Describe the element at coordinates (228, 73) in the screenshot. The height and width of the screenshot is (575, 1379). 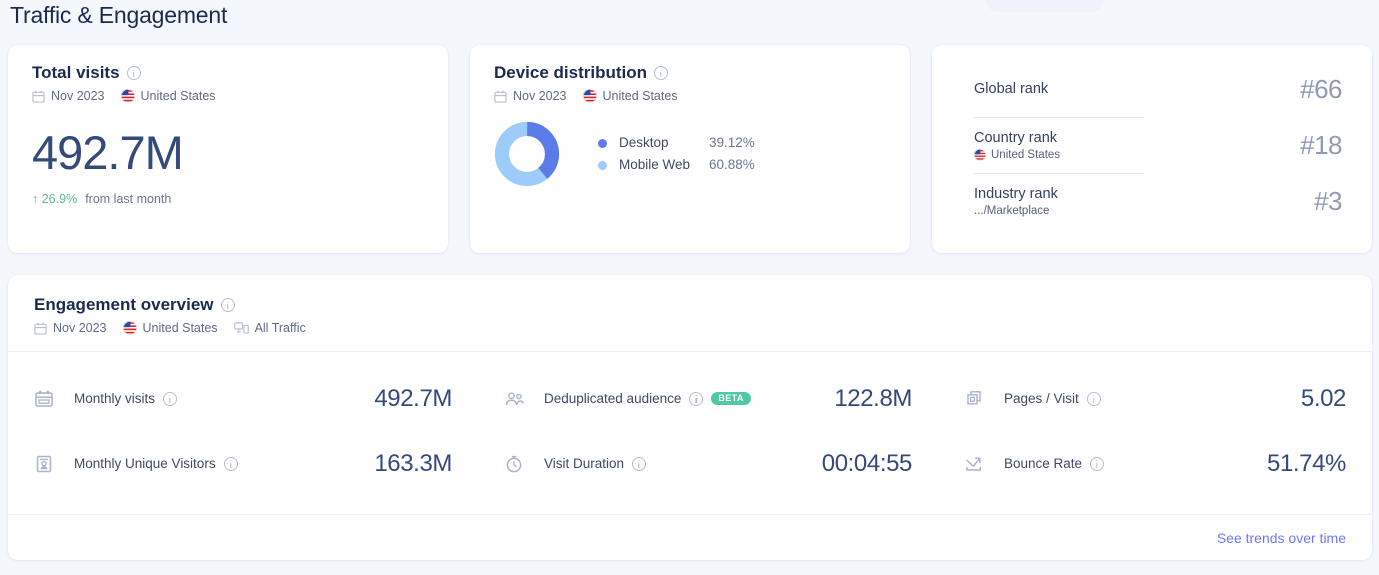
I see `total-visits-header: Total visits` at that location.